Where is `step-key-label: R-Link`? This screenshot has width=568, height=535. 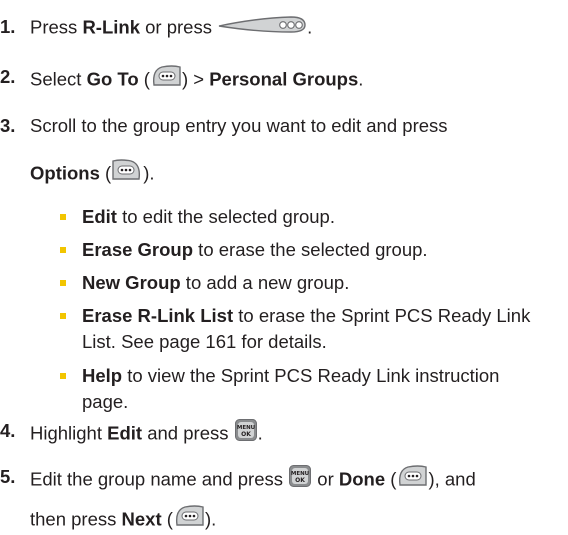 step-key-label: R-Link is located at coordinates (111, 27).